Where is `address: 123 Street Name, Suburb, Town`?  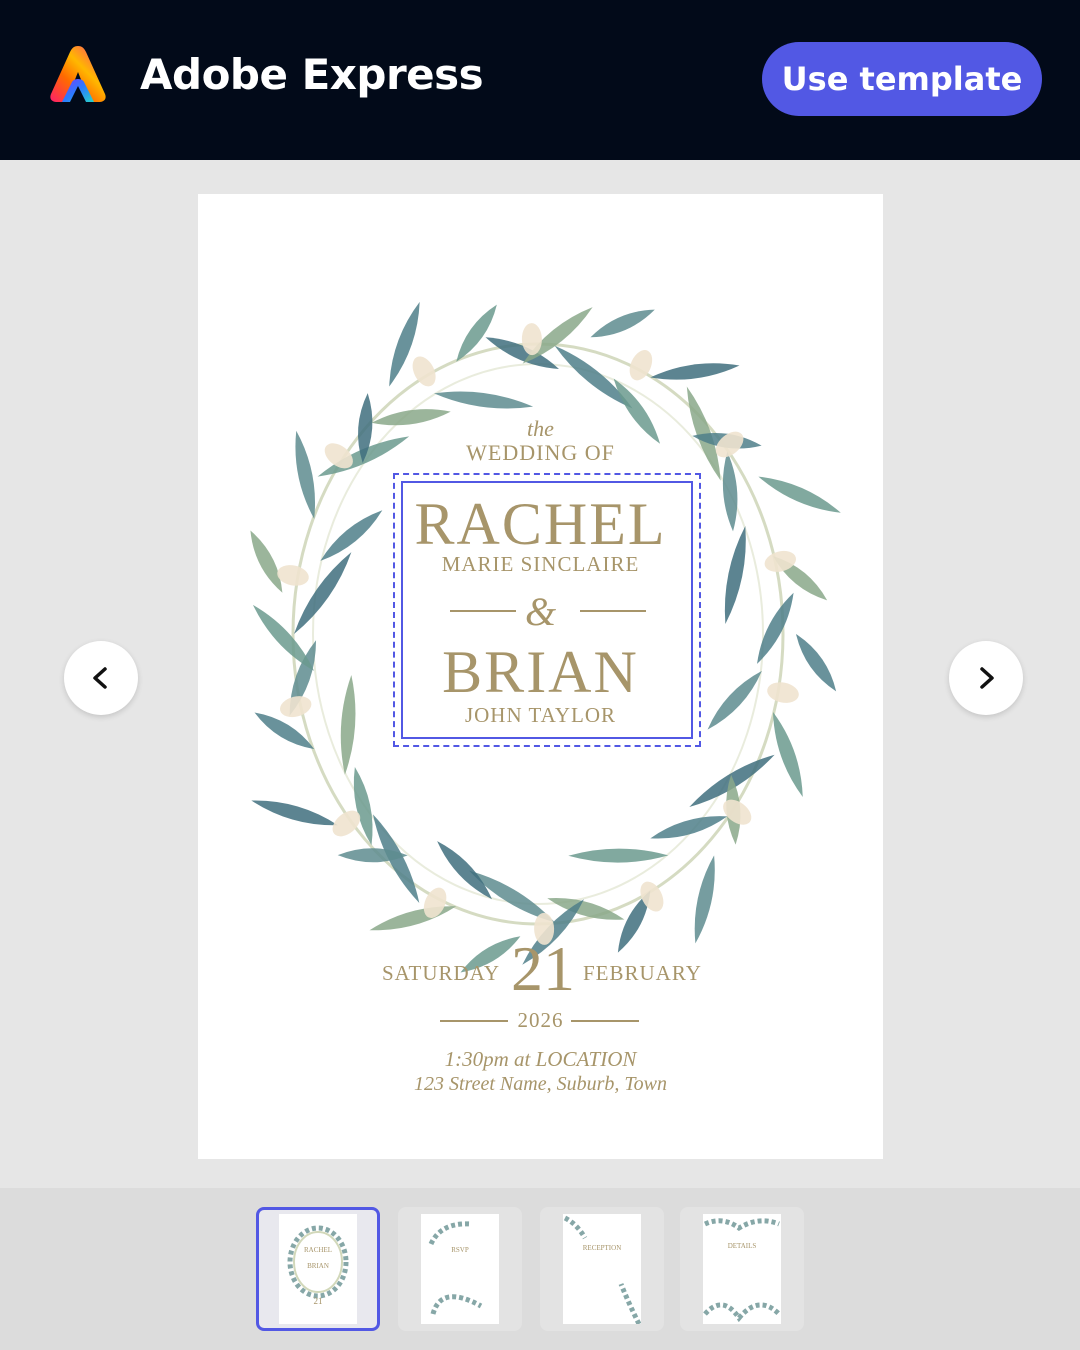
address: 123 Street Name, Suburb, Town is located at coordinates (540, 1084).